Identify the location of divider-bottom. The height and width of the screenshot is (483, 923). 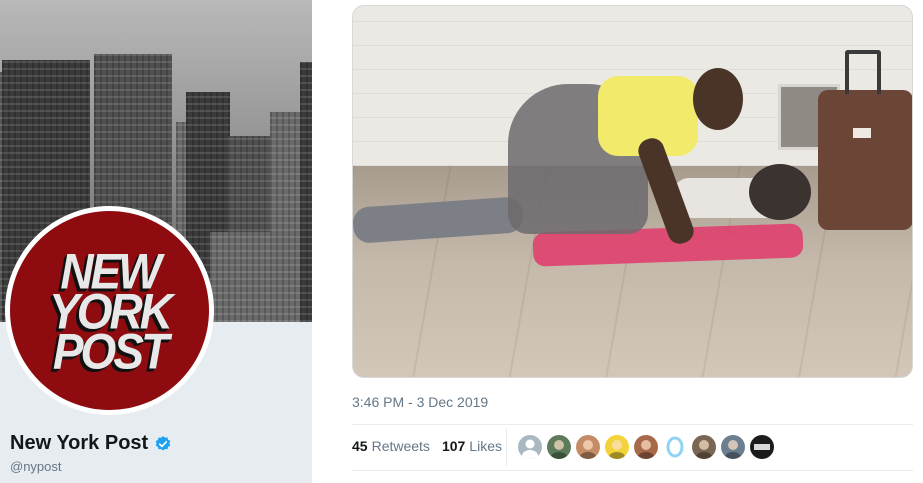
(632, 470).